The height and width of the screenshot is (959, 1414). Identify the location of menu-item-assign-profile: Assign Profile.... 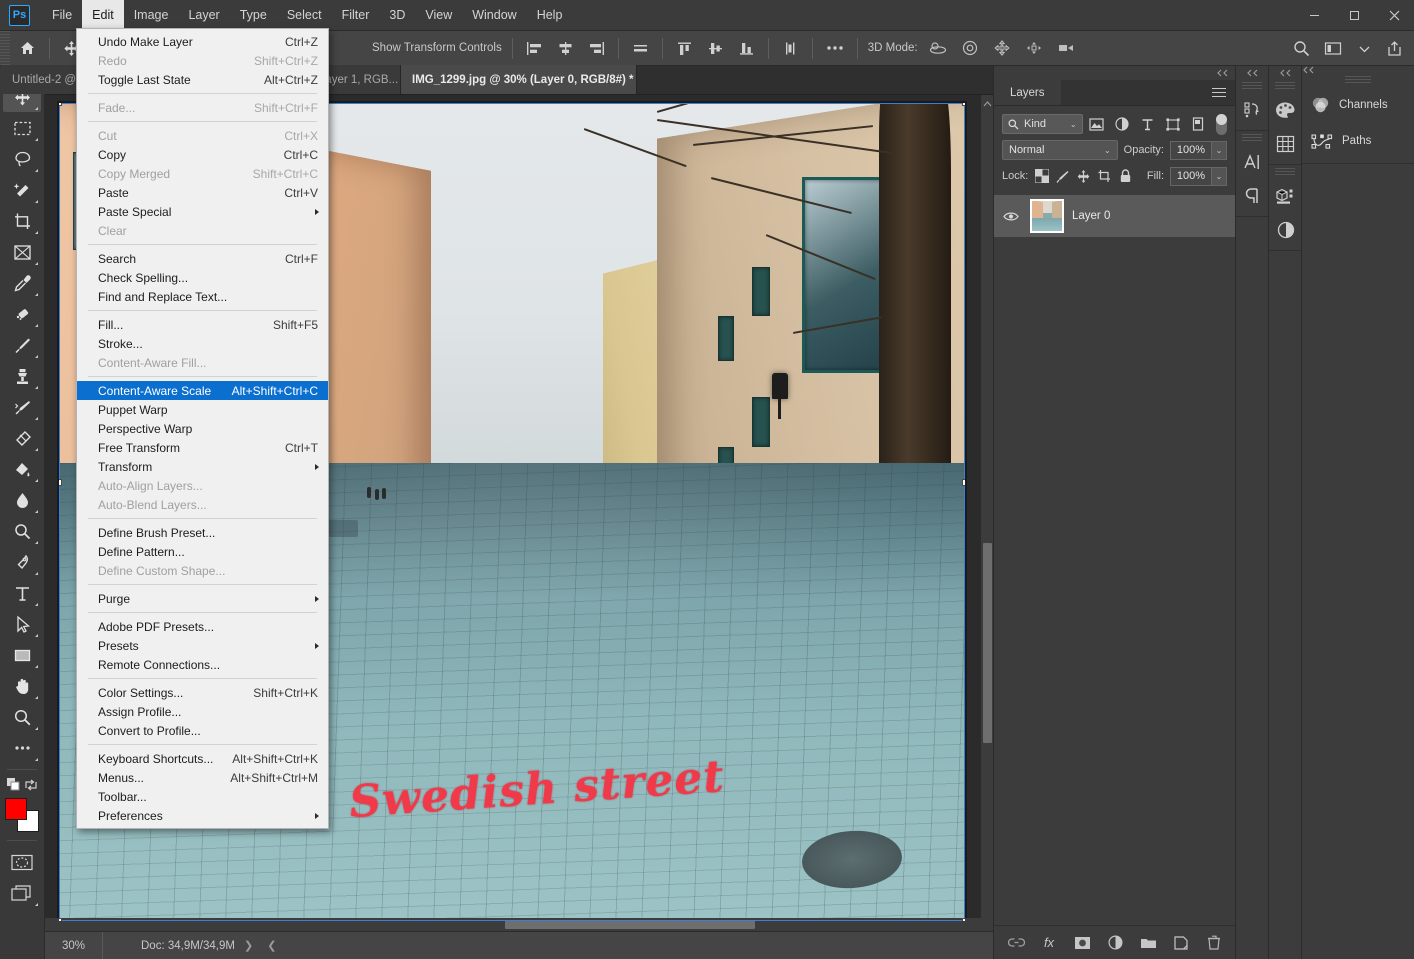
(202, 711).